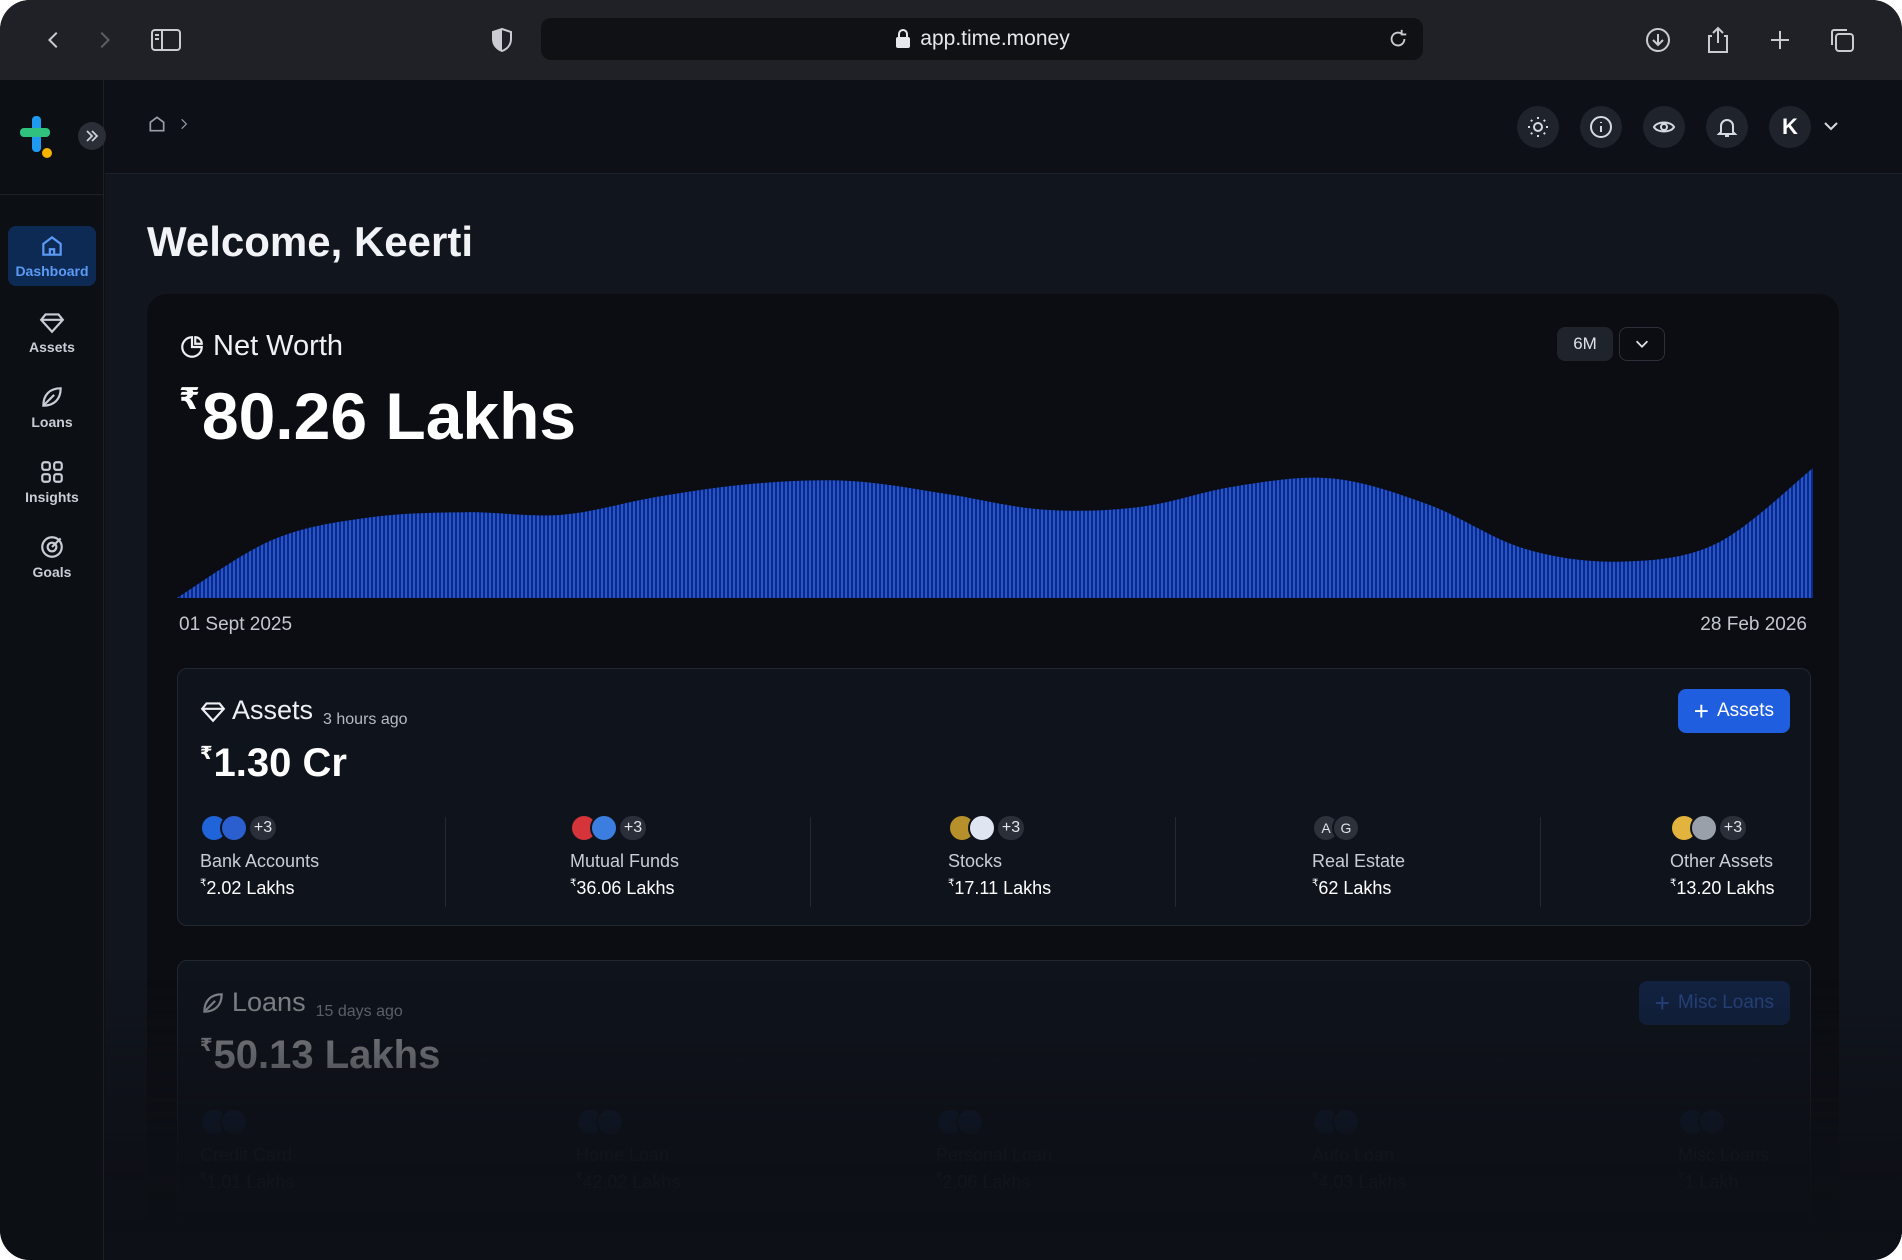 This screenshot has width=1902, height=1260. Describe the element at coordinates (1704, 828) in the screenshot. I see `silver-icon` at that location.